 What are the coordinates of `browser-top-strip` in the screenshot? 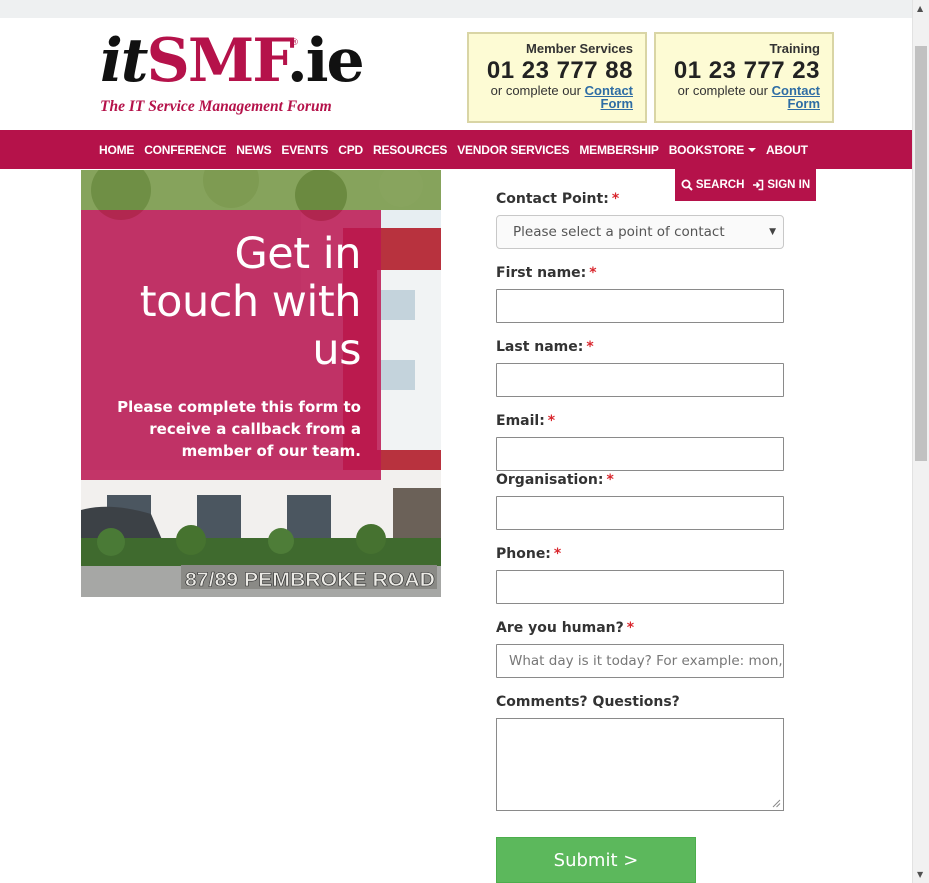 It's located at (456, 9).